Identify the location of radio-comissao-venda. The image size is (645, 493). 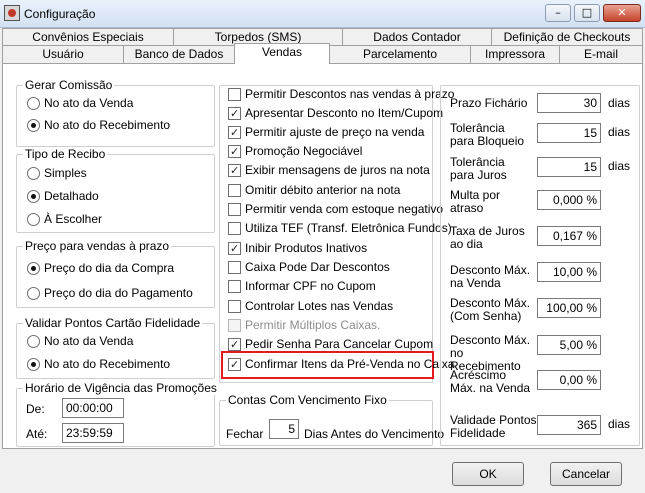
(33, 103).